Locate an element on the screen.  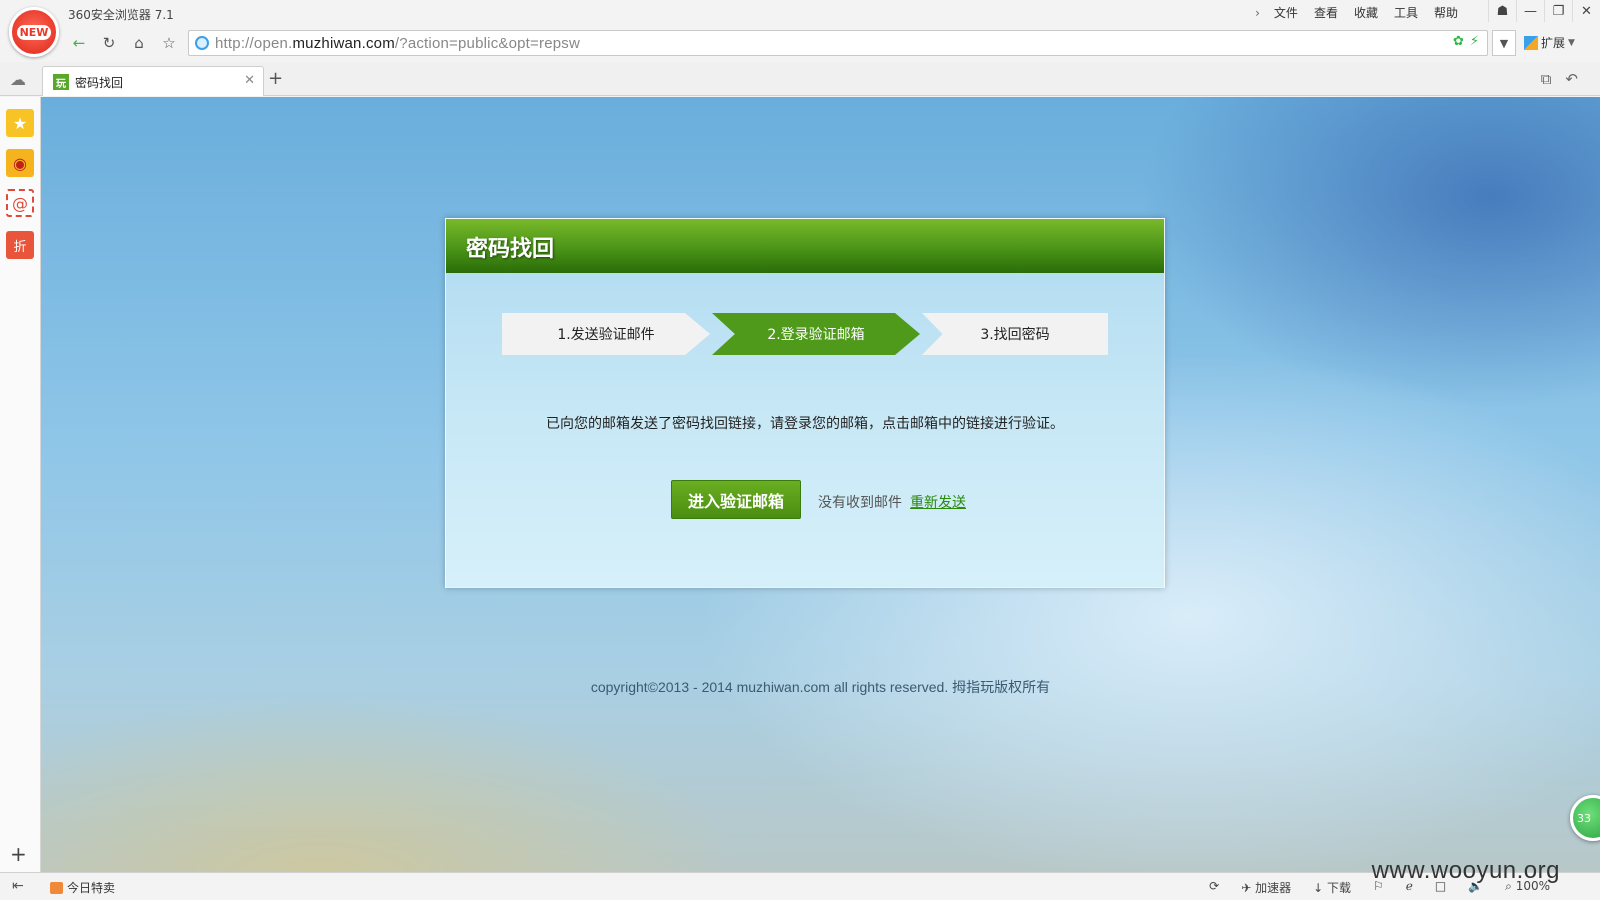
menu-file: 文件 is located at coordinates (1286, 13).